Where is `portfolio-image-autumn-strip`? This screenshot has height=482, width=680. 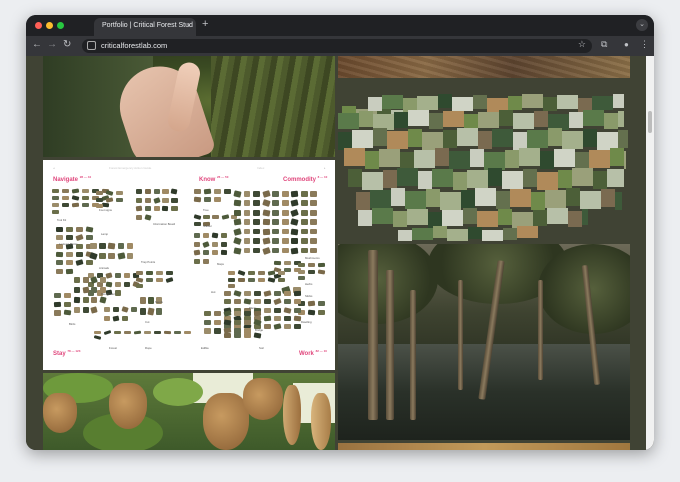 portfolio-image-autumn-strip is located at coordinates (484, 446).